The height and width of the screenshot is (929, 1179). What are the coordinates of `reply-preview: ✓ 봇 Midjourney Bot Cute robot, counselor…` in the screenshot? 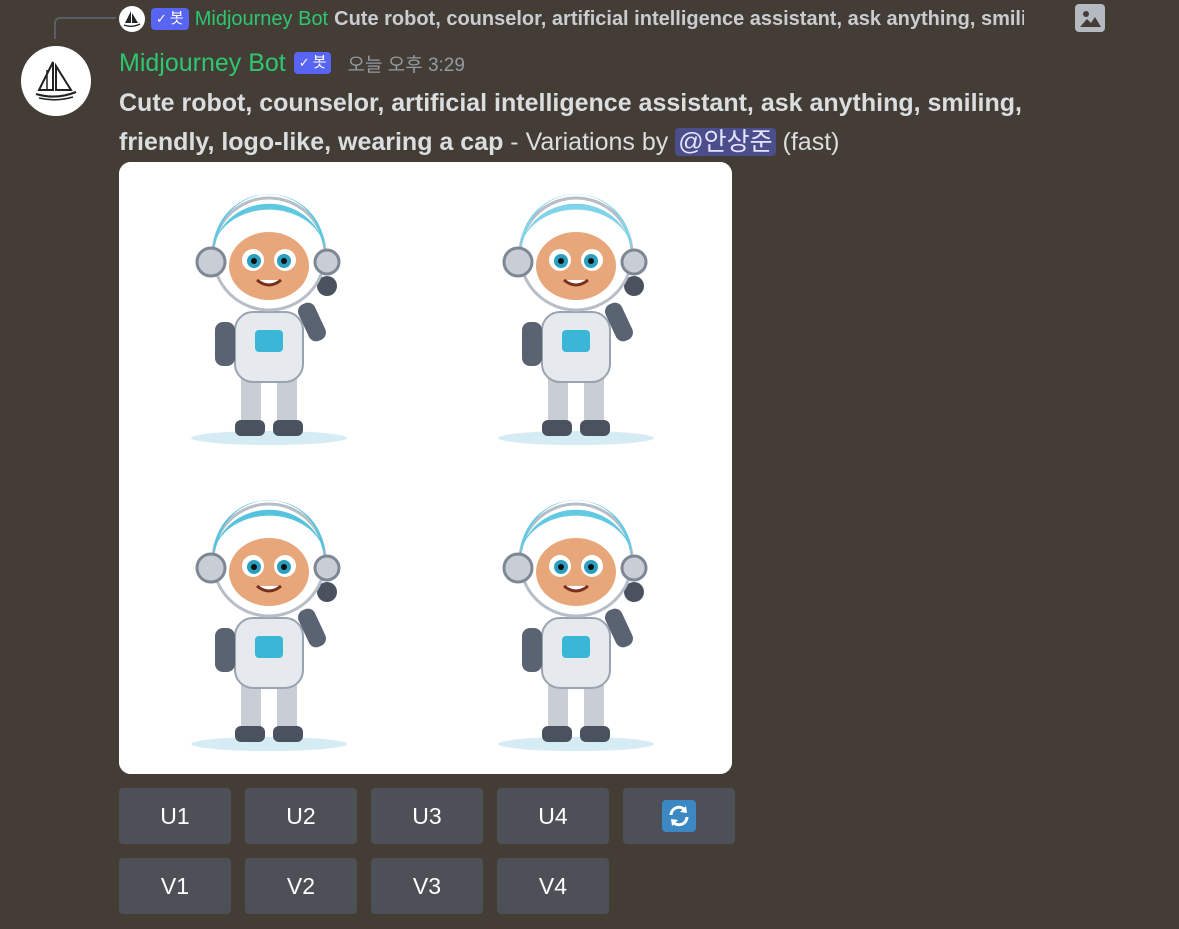 It's located at (614, 19).